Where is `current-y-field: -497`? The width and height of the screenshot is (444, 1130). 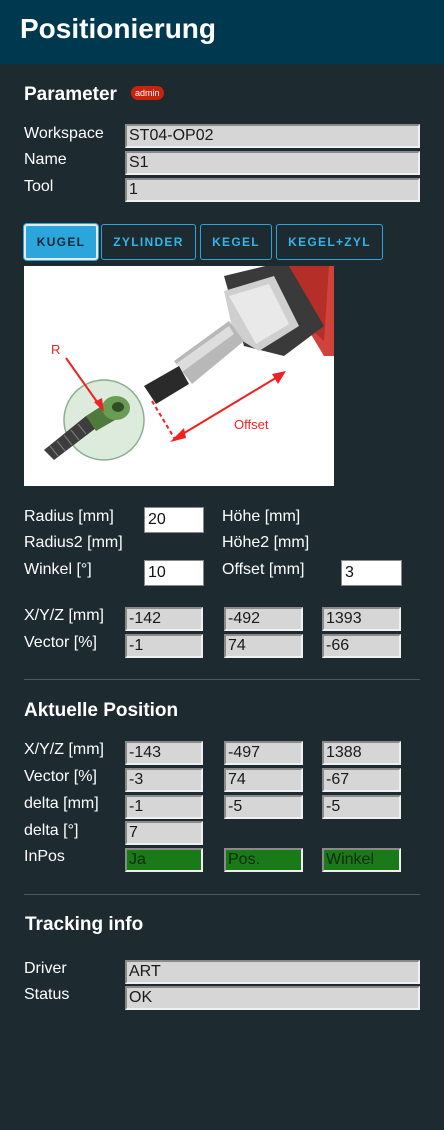
current-y-field: -497 is located at coordinates (263, 753).